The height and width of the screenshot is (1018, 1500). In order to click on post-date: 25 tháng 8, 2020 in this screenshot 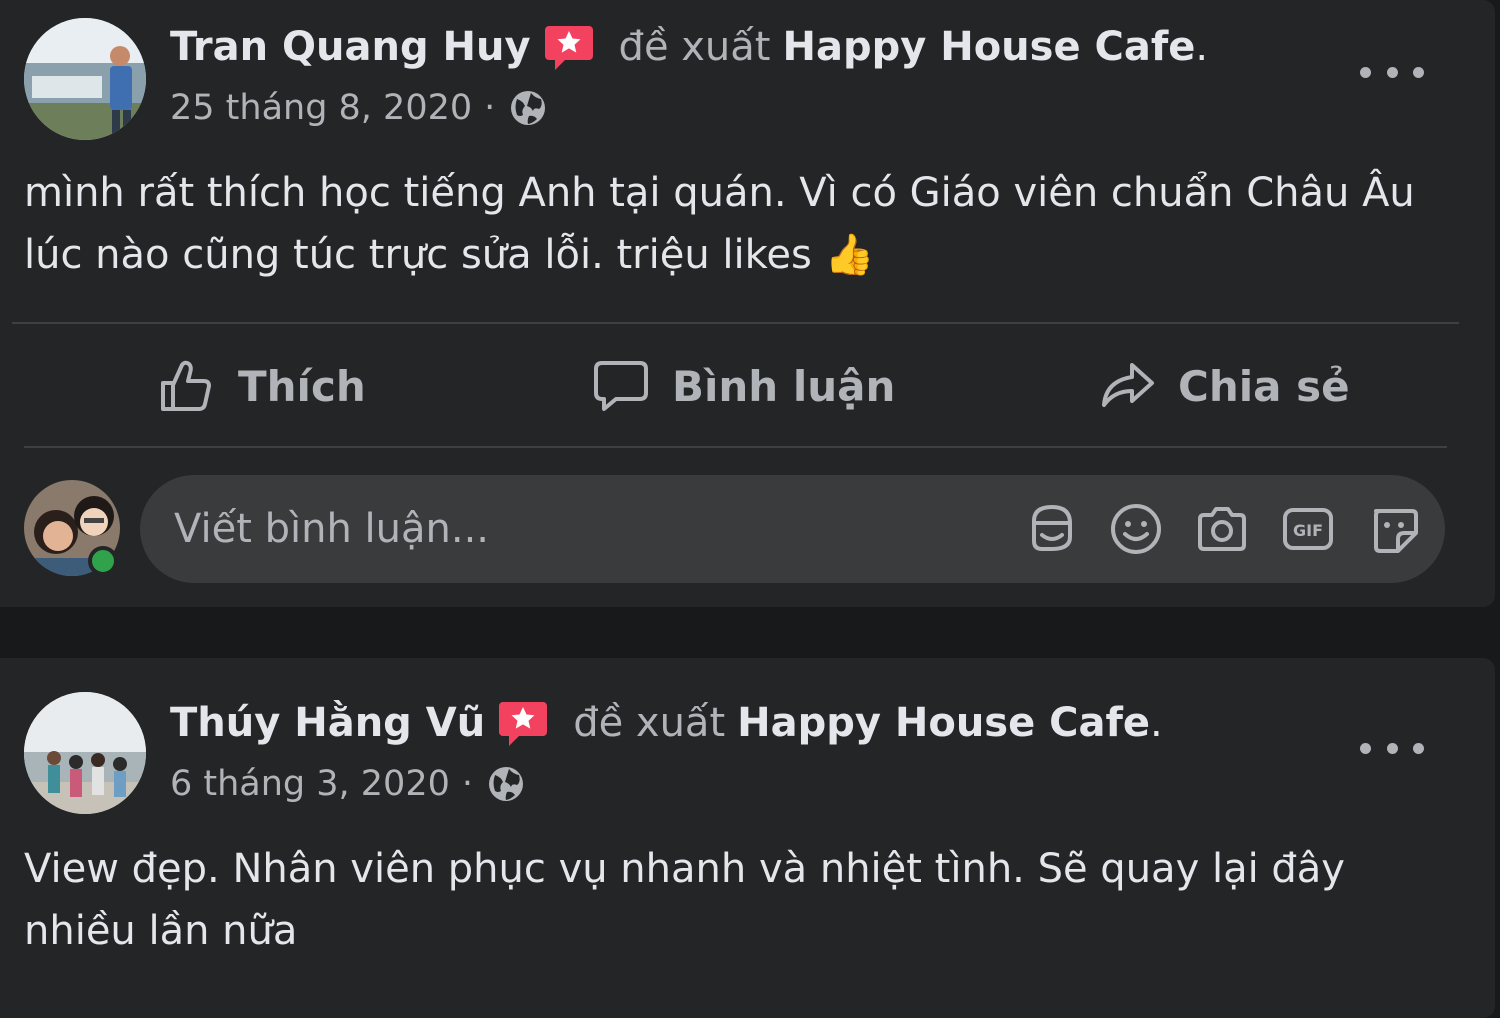, I will do `click(321, 108)`.